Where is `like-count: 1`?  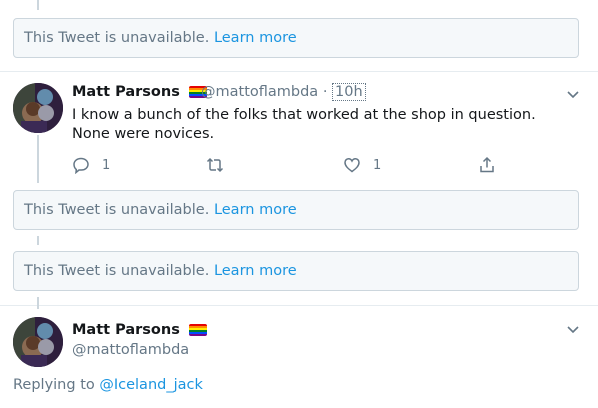
like-count: 1 is located at coordinates (377, 165).